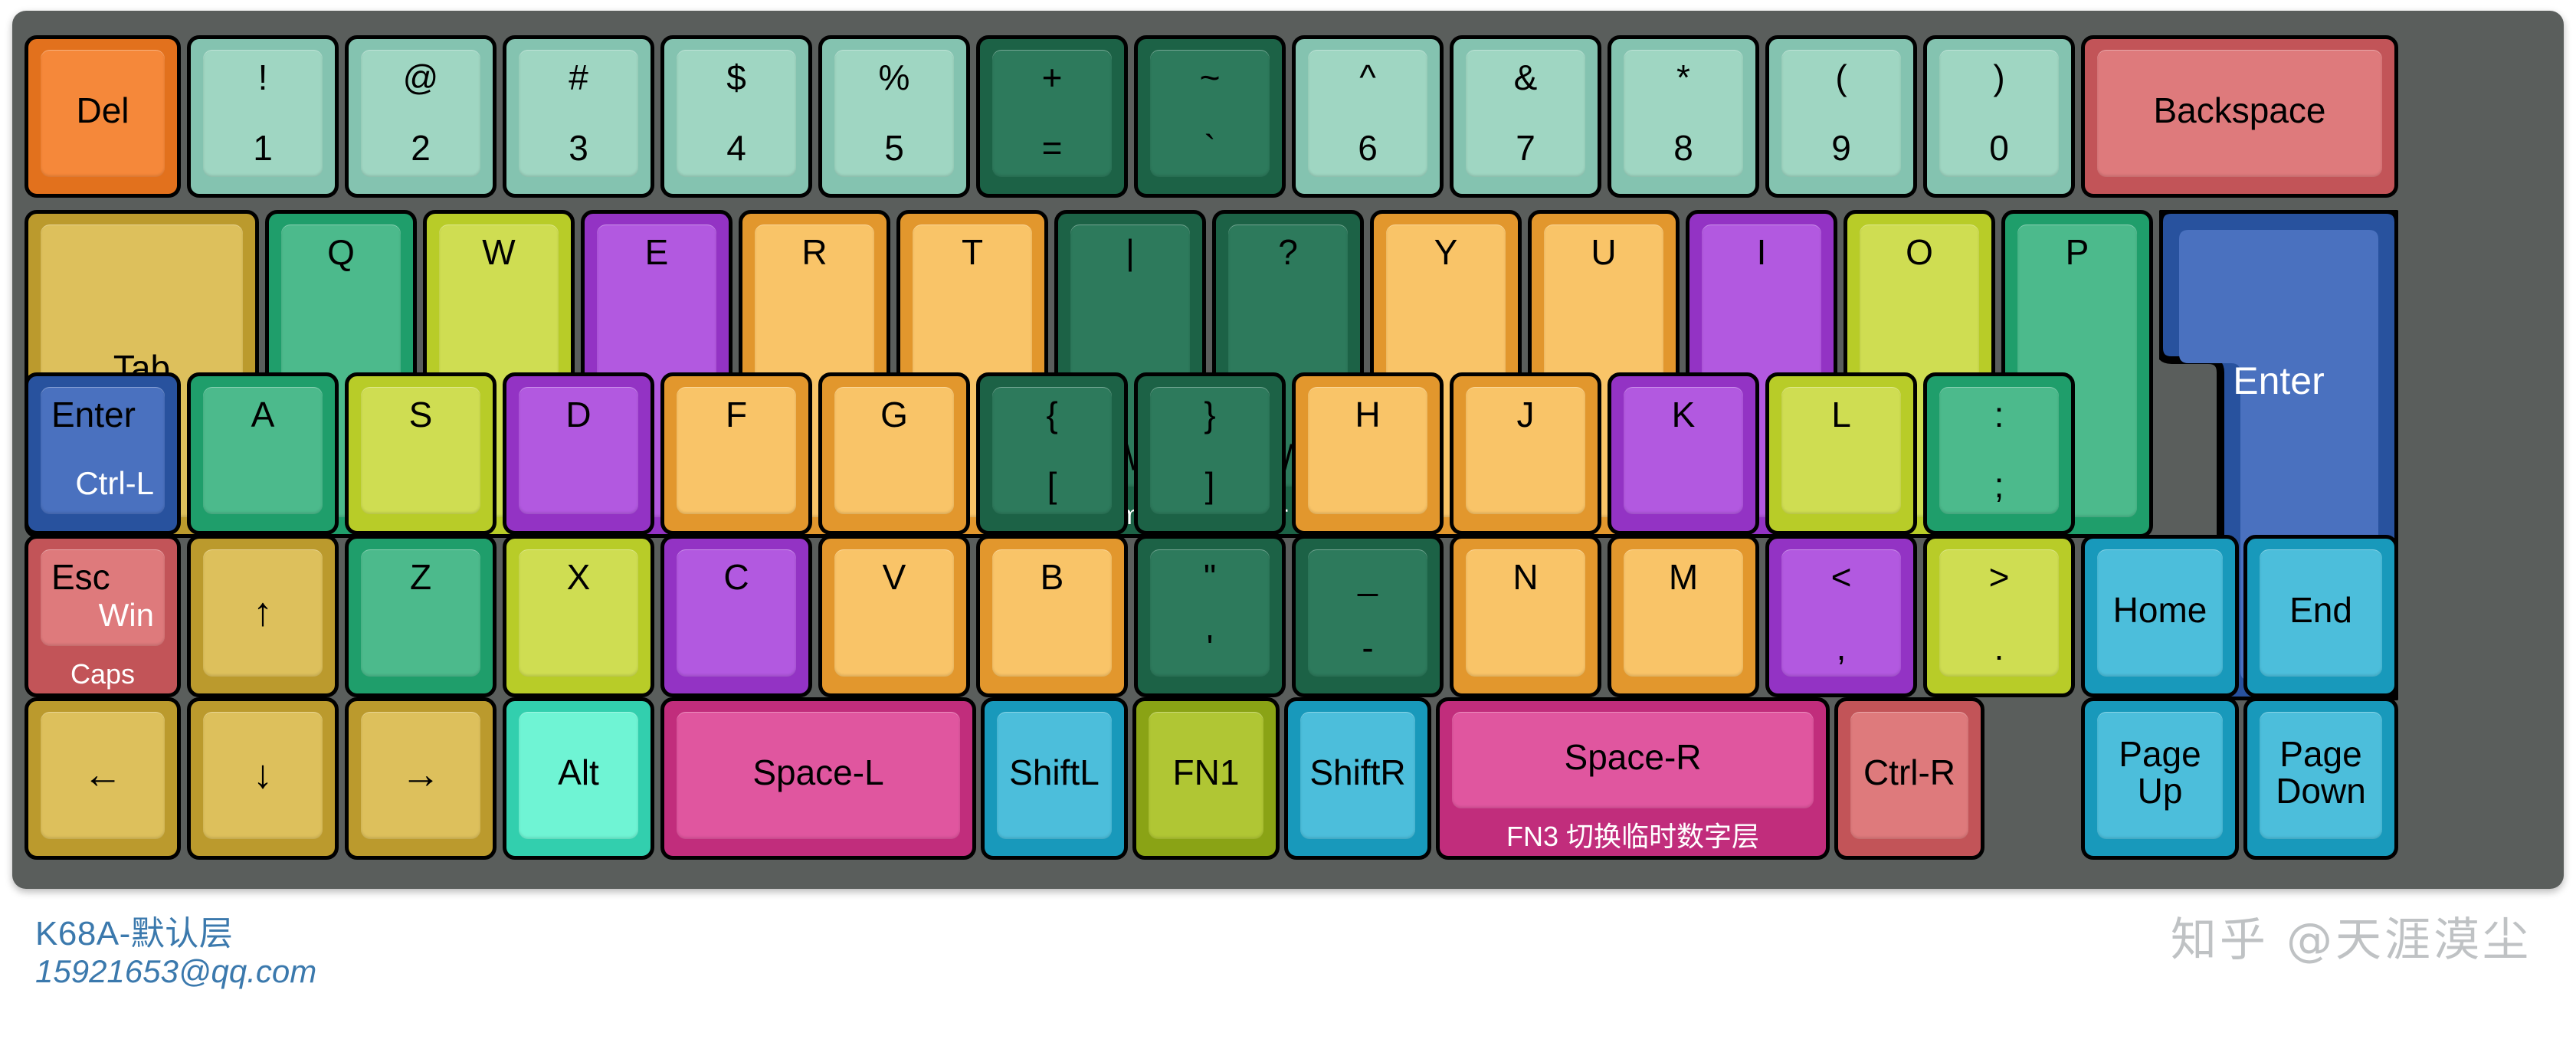  I want to click on key-minus: _ -, so click(1368, 616).